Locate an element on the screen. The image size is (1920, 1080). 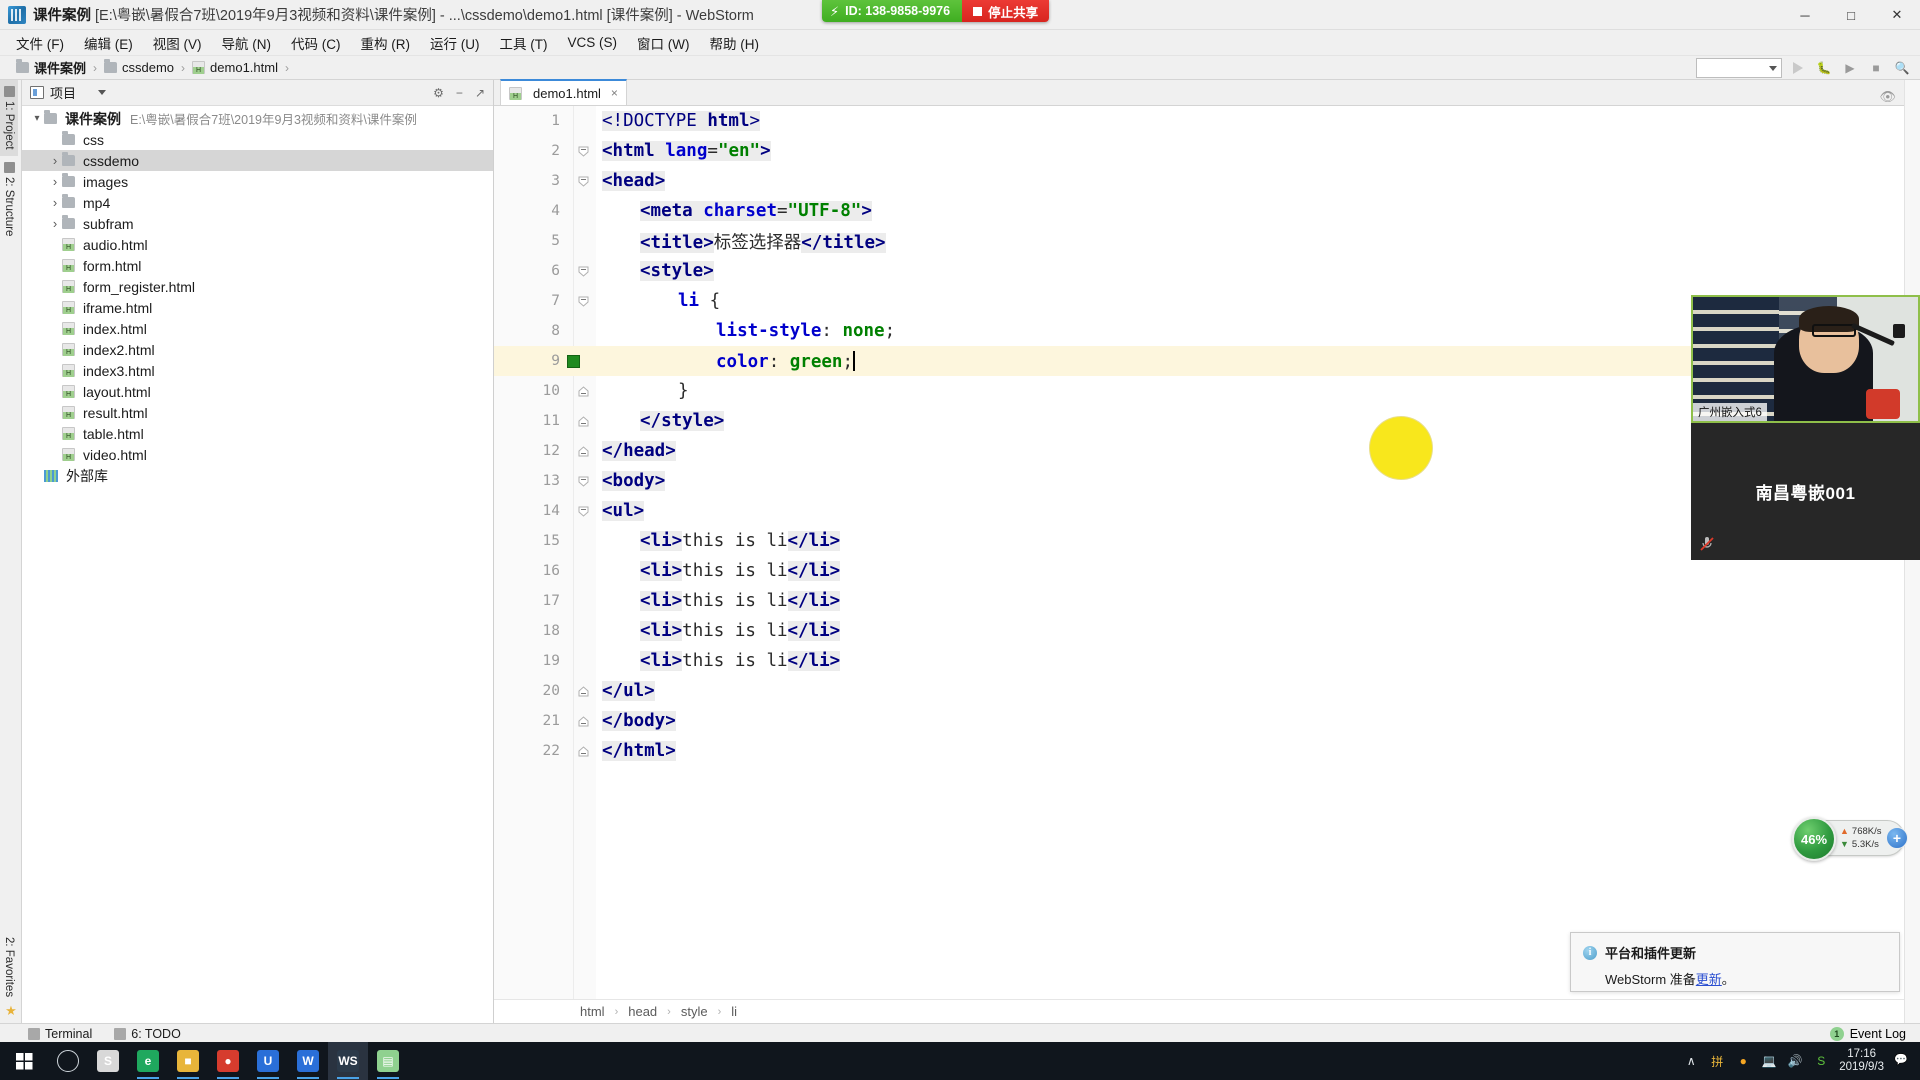
volume-icon: 🔊 is located at coordinates (1795, 1061).